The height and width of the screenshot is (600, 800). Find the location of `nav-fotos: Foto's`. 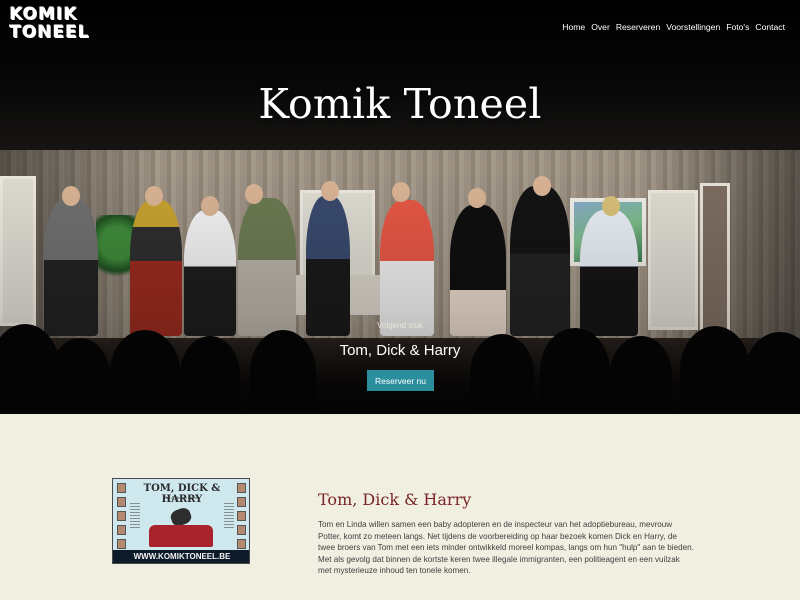

nav-fotos: Foto's is located at coordinates (737, 27).